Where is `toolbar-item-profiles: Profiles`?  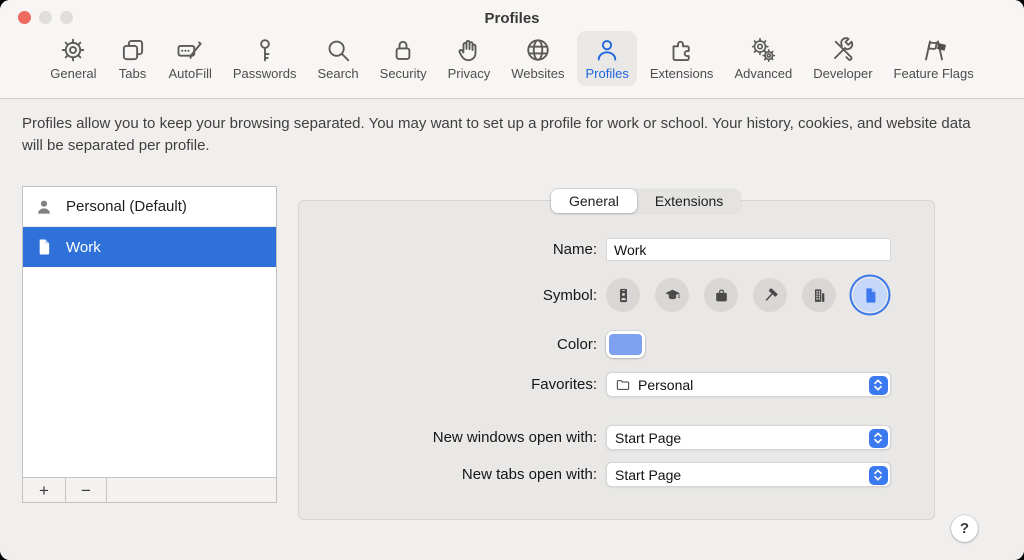
toolbar-item-profiles: Profiles is located at coordinates (607, 58).